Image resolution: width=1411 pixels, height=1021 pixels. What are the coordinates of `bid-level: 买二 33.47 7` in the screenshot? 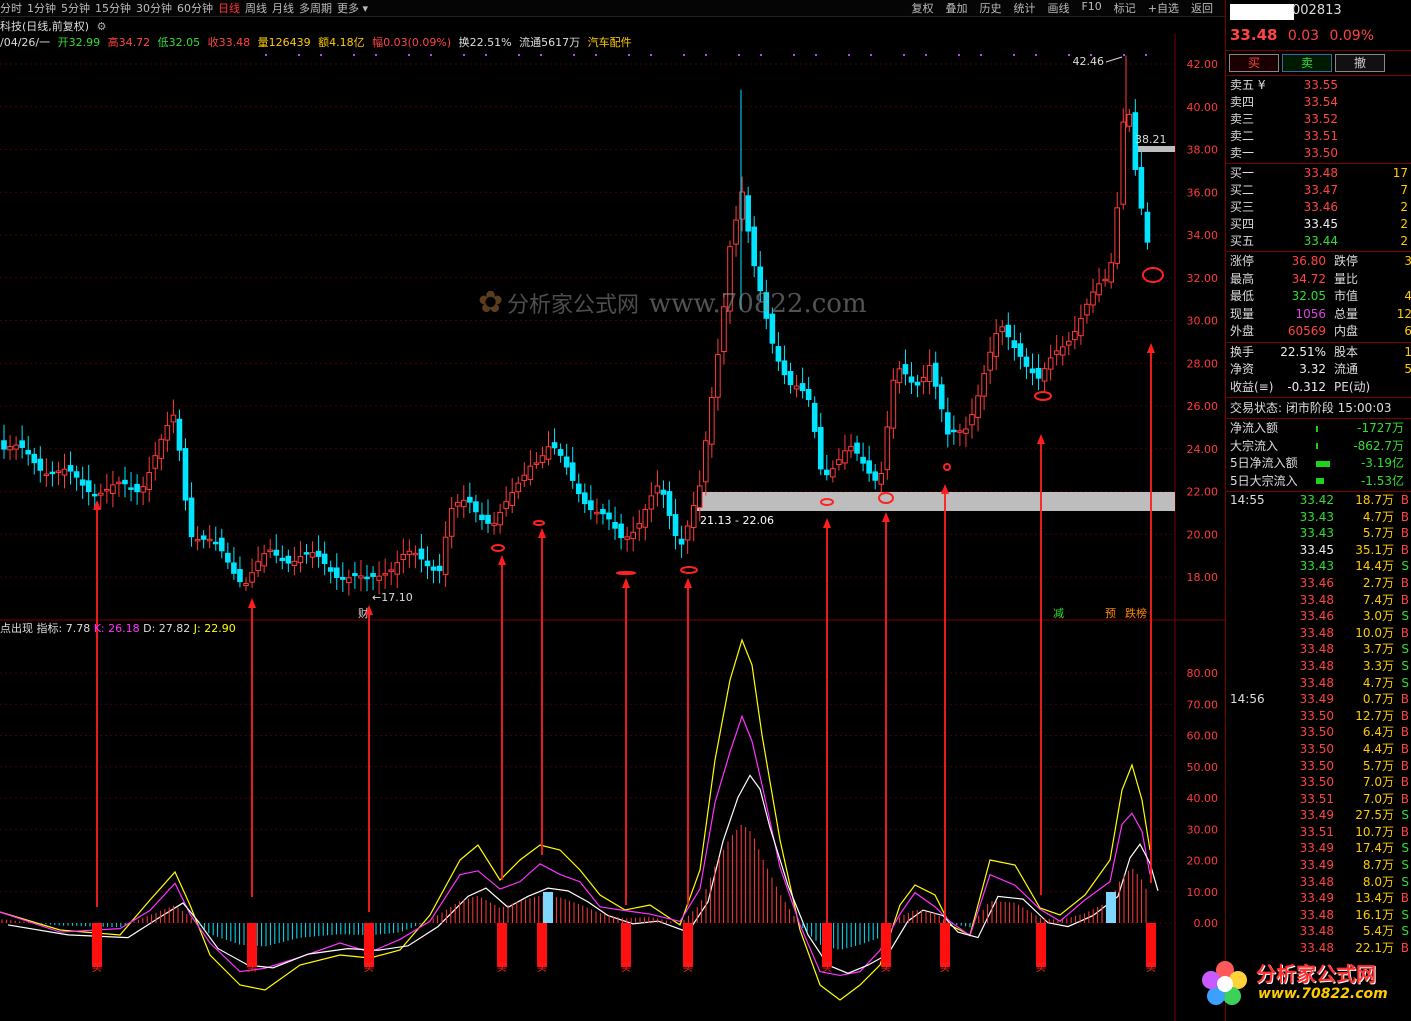 It's located at (1318, 190).